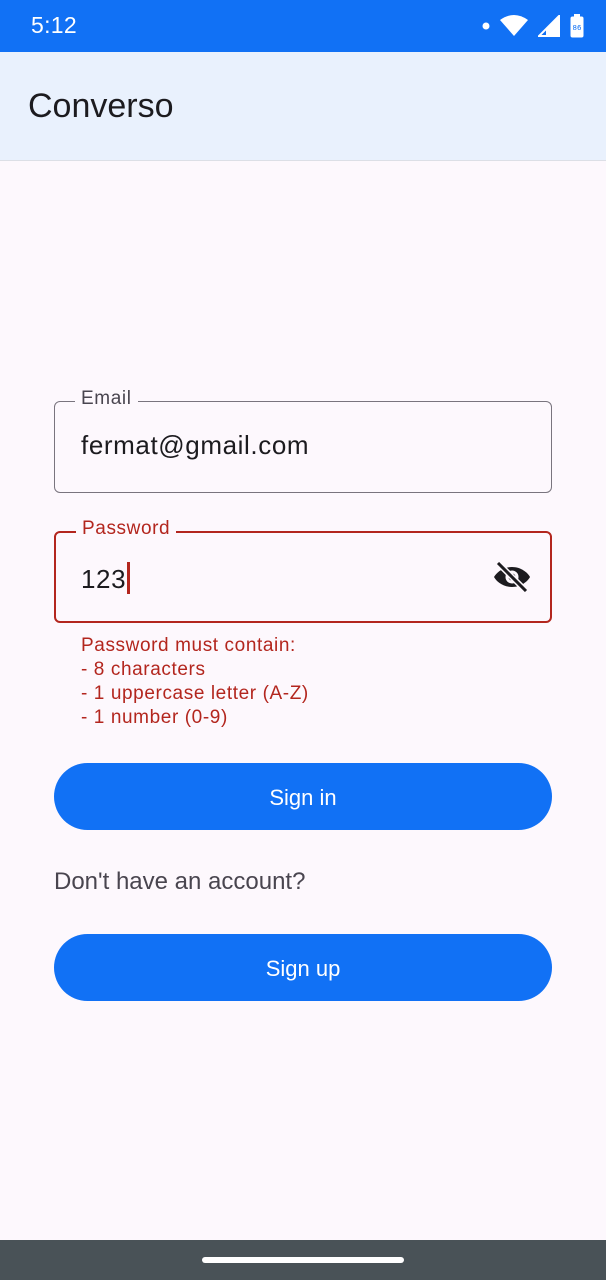 Image resolution: width=606 pixels, height=1280 pixels. Describe the element at coordinates (188, 645) in the screenshot. I see `error-line: Password must contain:` at that location.